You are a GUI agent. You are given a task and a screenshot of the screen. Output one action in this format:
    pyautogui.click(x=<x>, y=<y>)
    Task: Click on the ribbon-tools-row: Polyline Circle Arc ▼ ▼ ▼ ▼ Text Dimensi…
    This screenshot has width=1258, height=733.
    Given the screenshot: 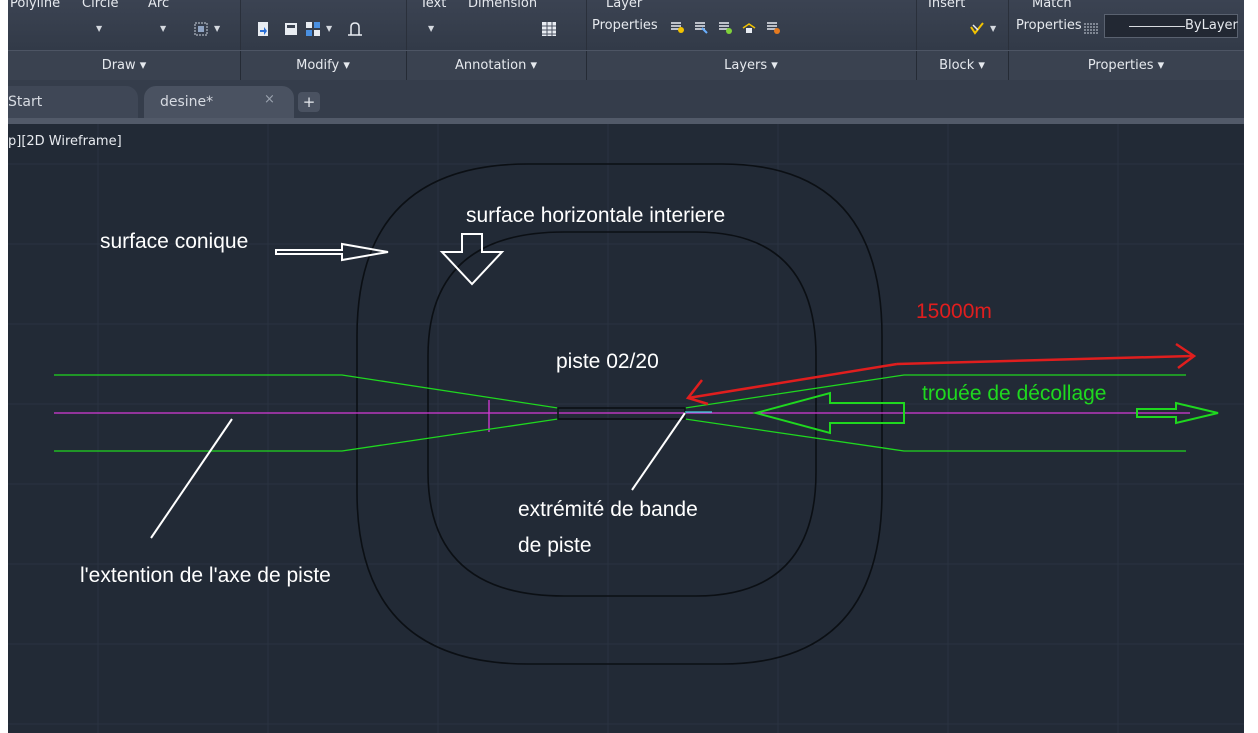 What is the action you would take?
    pyautogui.click(x=626, y=25)
    